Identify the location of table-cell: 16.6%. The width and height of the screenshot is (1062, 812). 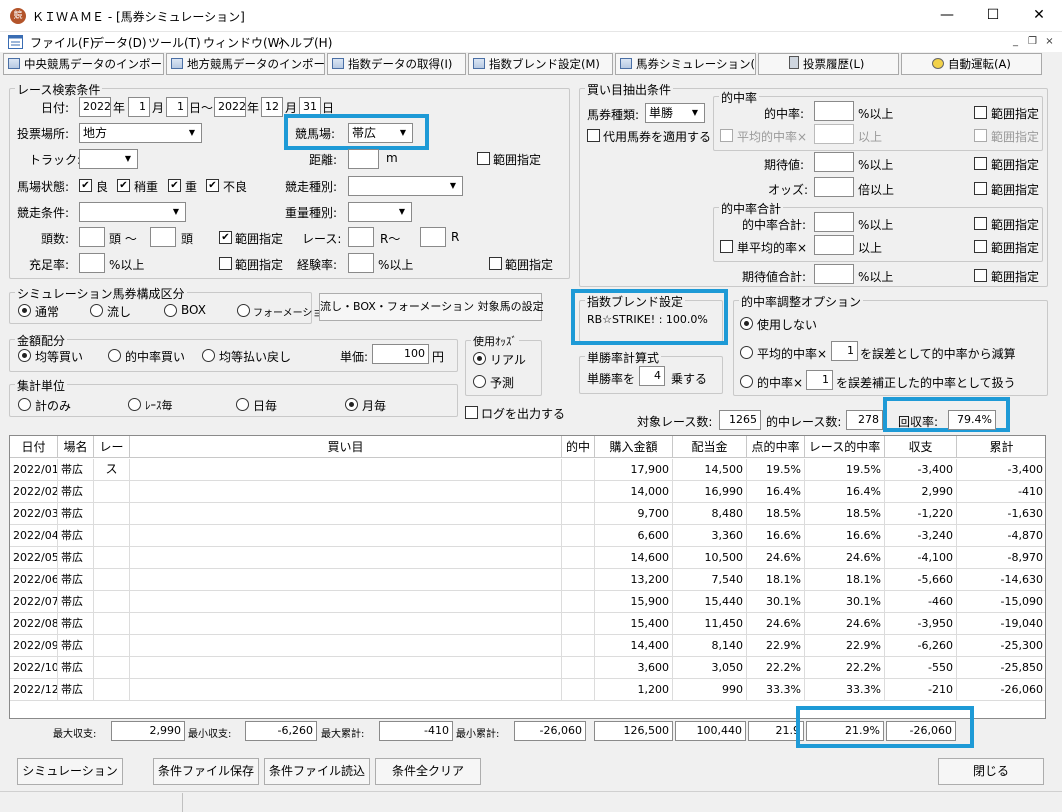
(845, 536).